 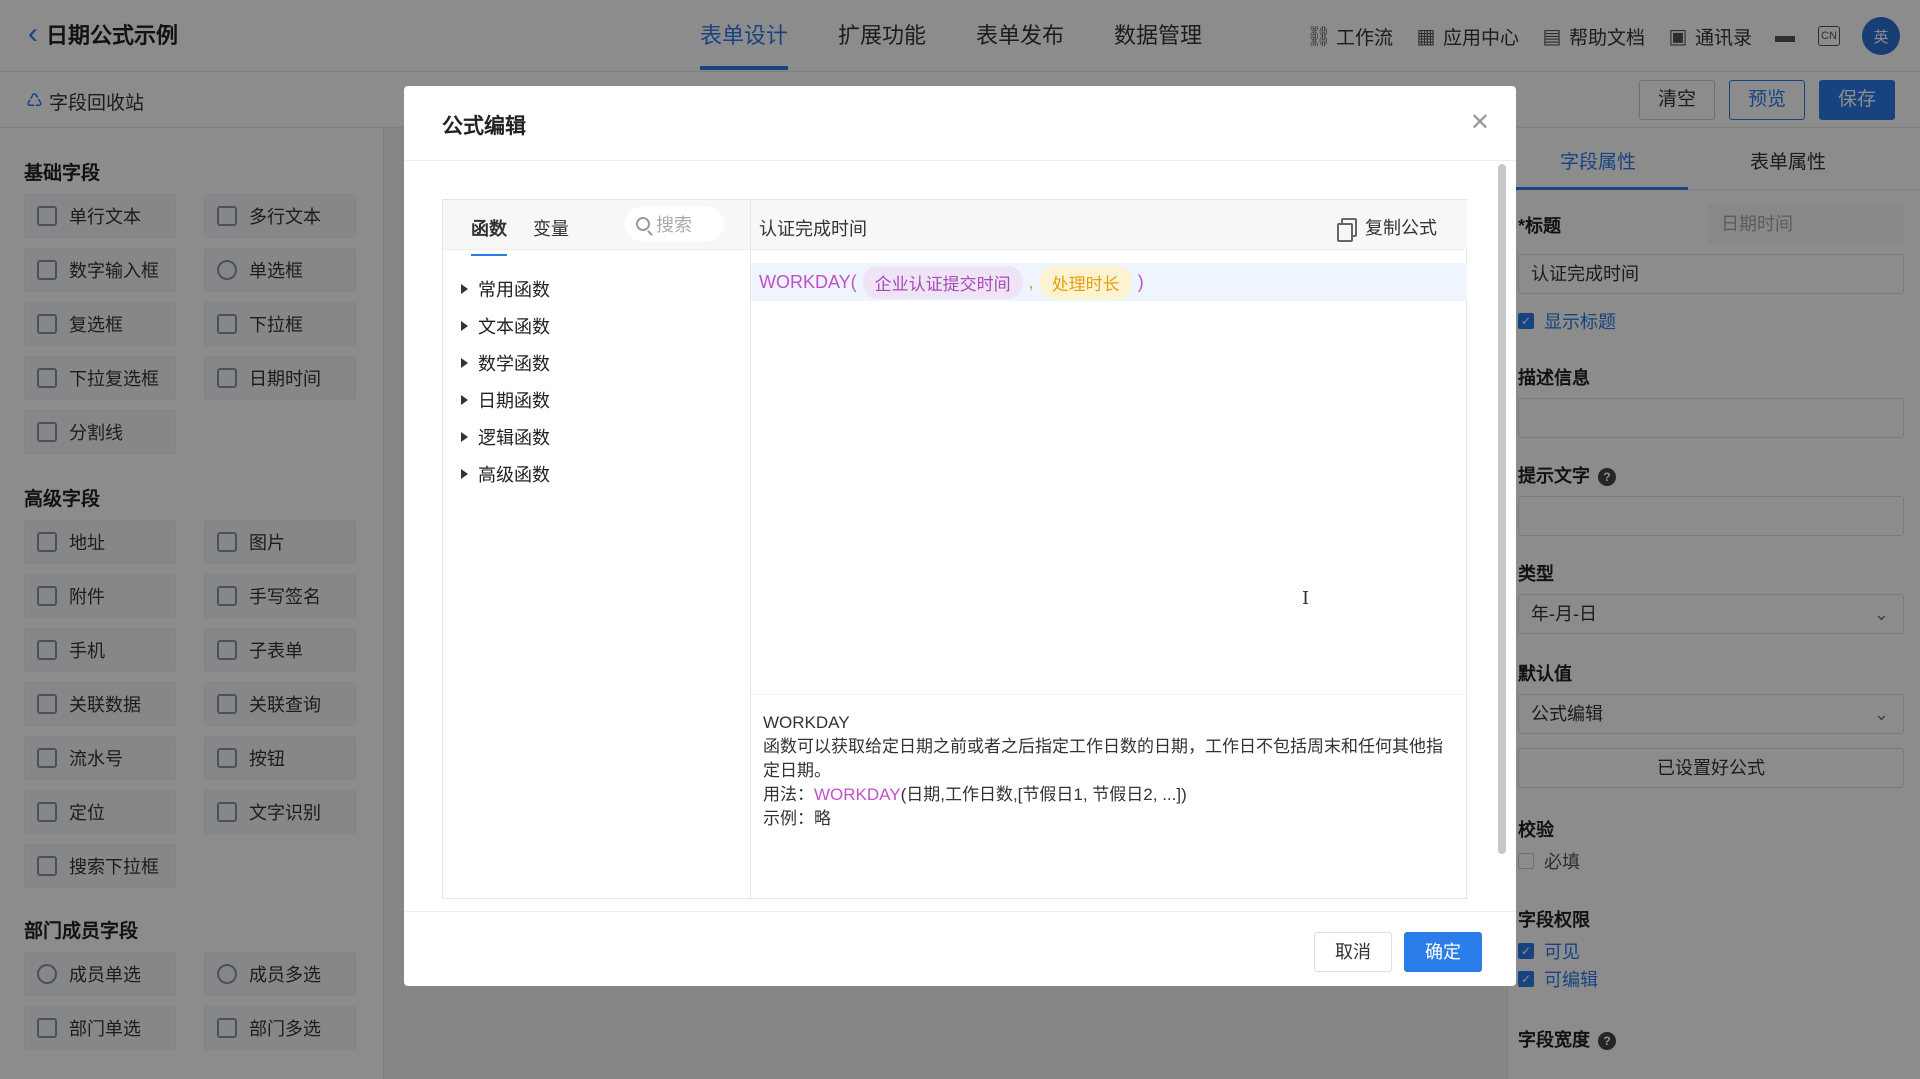 I want to click on function-group-list: 常用函数 文本函数 数学函数 日期函数 逻辑函数 高级函数, so click(x=505, y=381).